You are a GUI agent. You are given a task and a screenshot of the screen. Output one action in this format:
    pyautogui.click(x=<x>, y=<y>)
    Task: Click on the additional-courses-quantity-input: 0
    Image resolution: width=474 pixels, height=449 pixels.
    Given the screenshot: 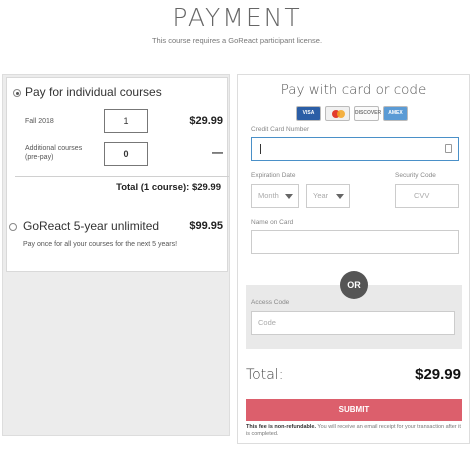 What is the action you would take?
    pyautogui.click(x=126, y=154)
    